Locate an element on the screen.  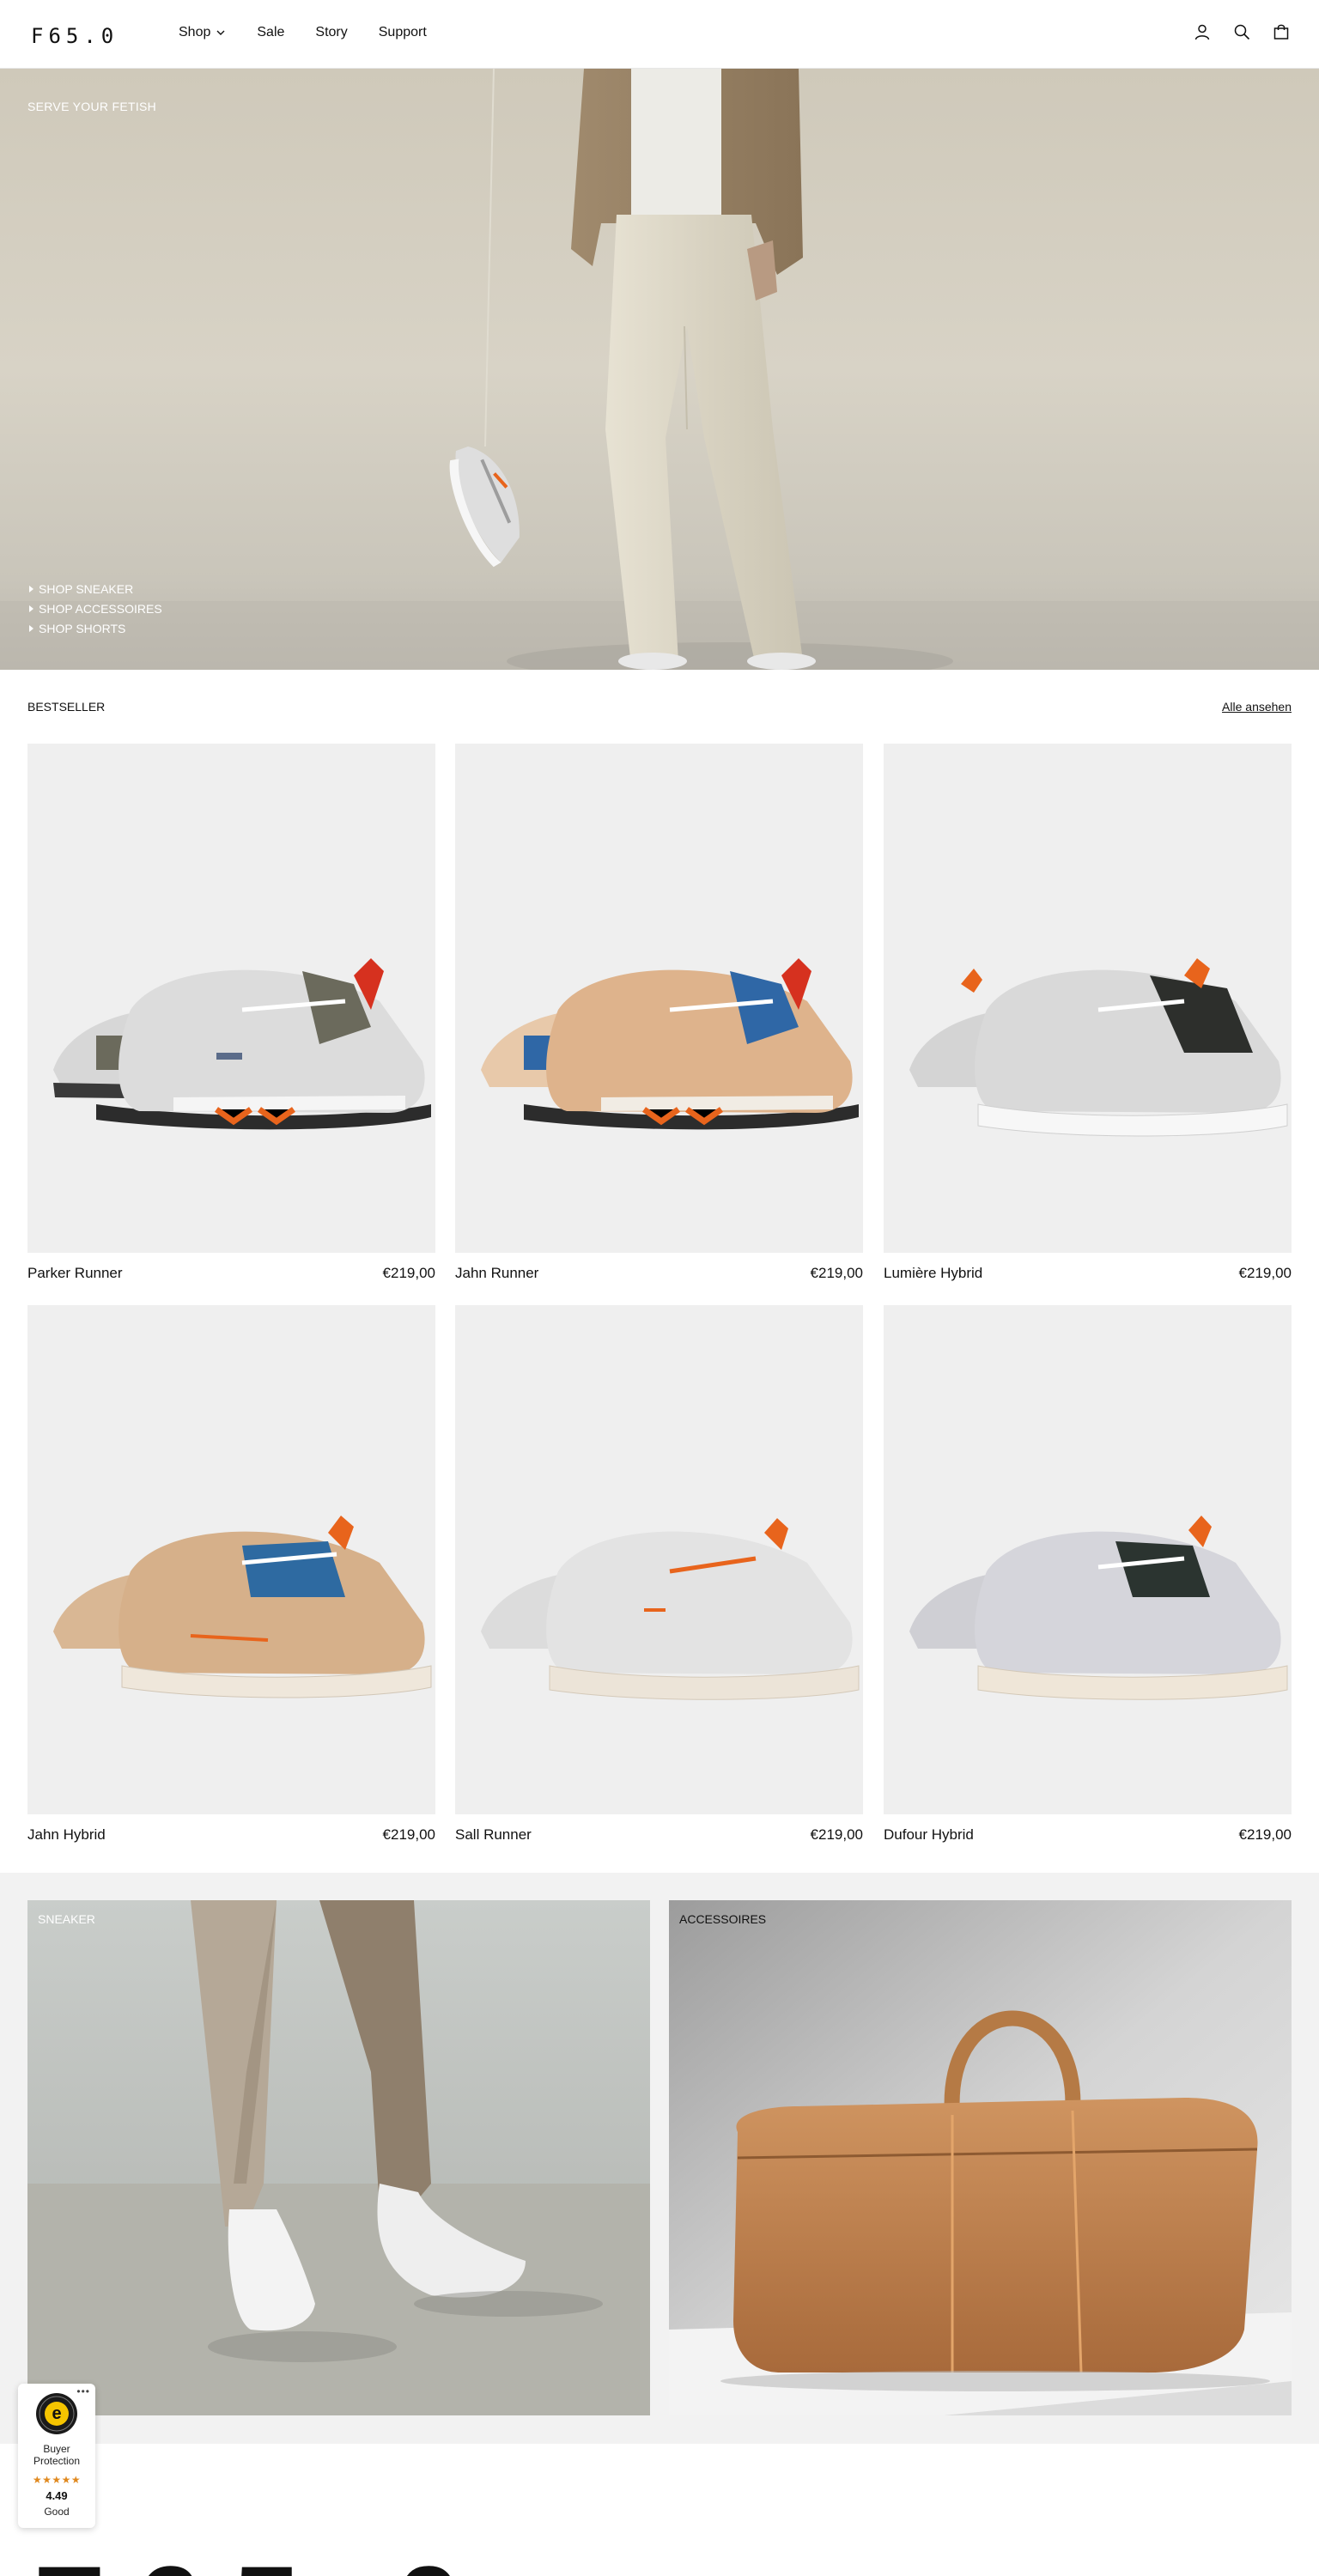
product-name: Dufour Hybrid is located at coordinates (929, 1835).